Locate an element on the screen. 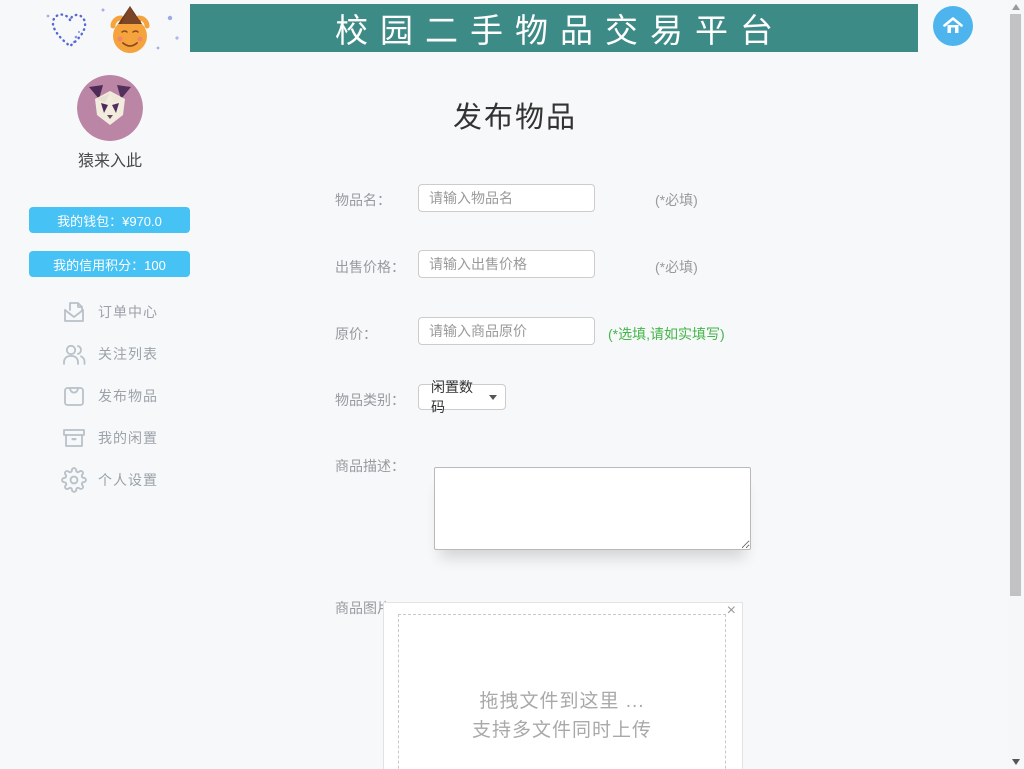 This screenshot has width=1024, height=769. sidebar-item-publish: 发布物品 is located at coordinates (136, 396).